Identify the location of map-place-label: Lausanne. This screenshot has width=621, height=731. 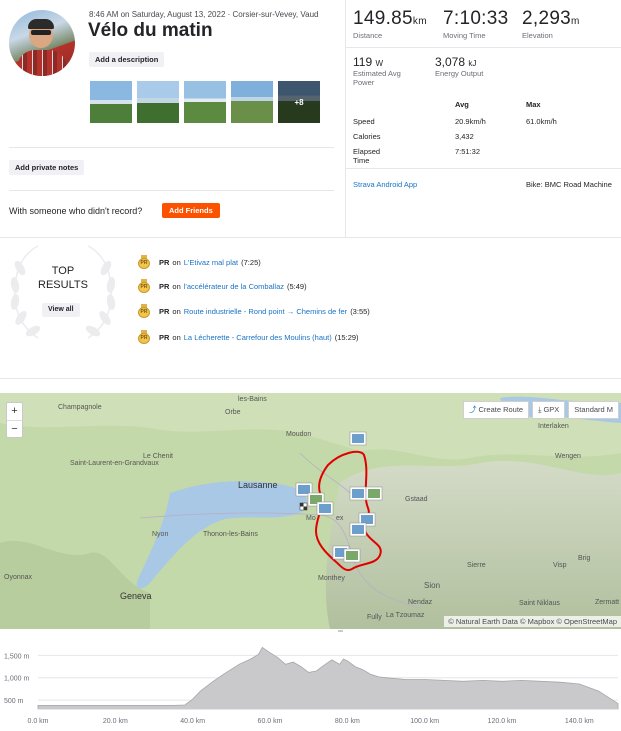
(258, 485).